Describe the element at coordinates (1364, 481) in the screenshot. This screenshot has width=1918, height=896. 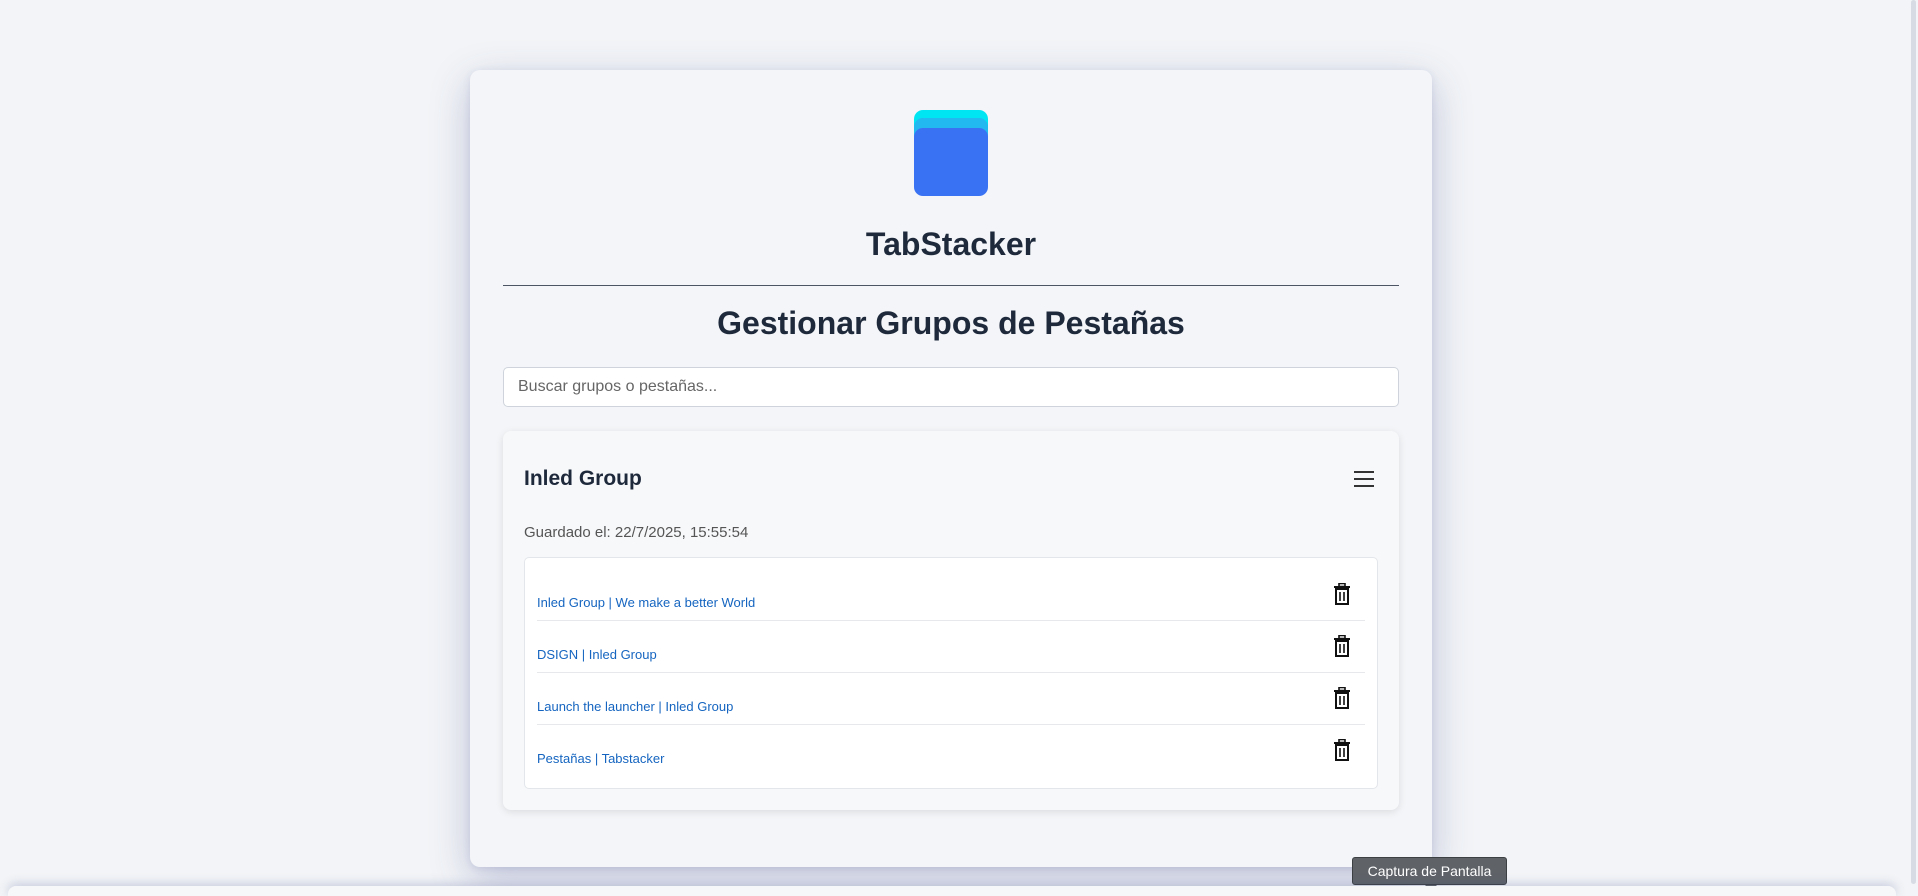
I see `hamburger-menu-icon` at that location.